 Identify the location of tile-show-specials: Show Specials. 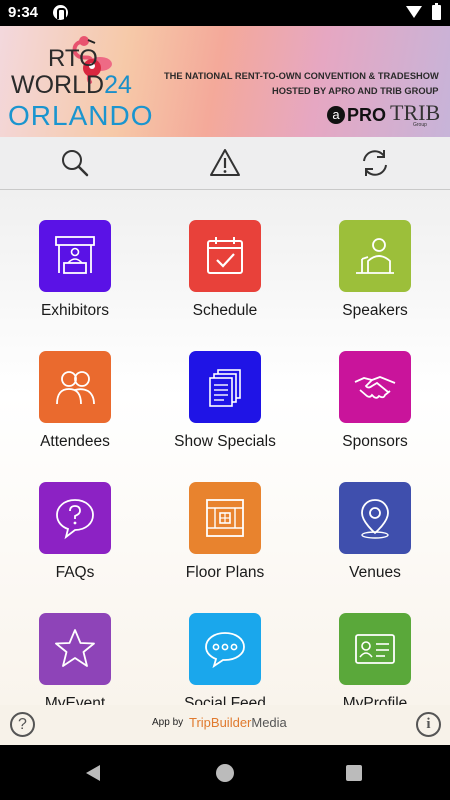
(225, 386).